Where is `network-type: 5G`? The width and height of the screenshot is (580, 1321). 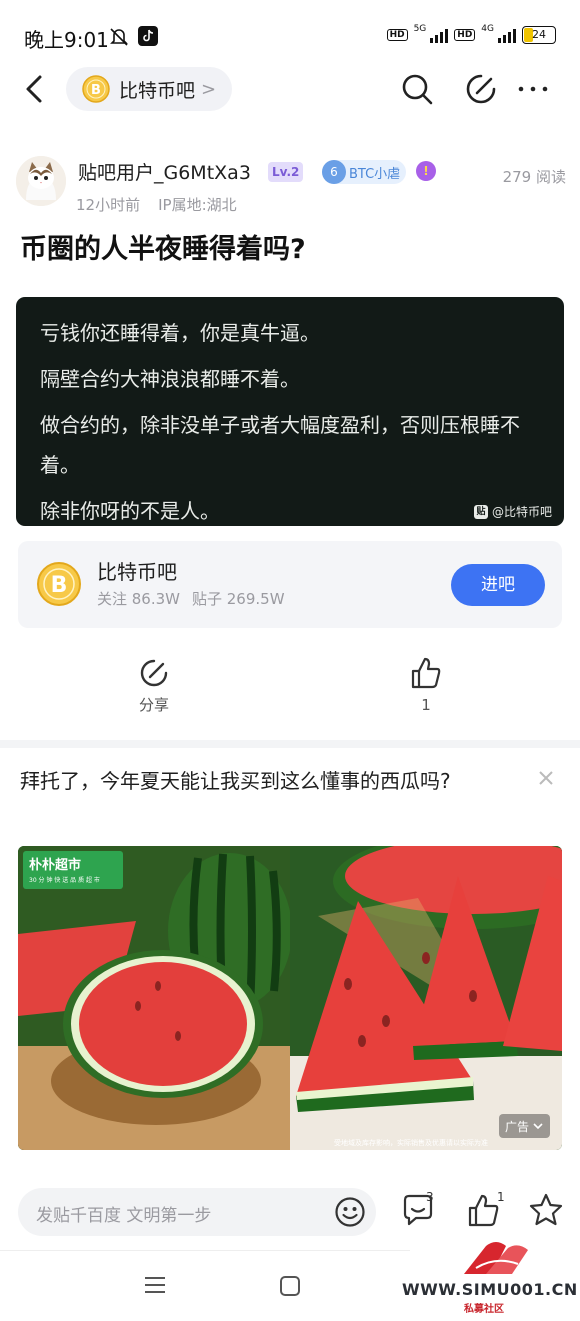 network-type: 5G is located at coordinates (420, 29).